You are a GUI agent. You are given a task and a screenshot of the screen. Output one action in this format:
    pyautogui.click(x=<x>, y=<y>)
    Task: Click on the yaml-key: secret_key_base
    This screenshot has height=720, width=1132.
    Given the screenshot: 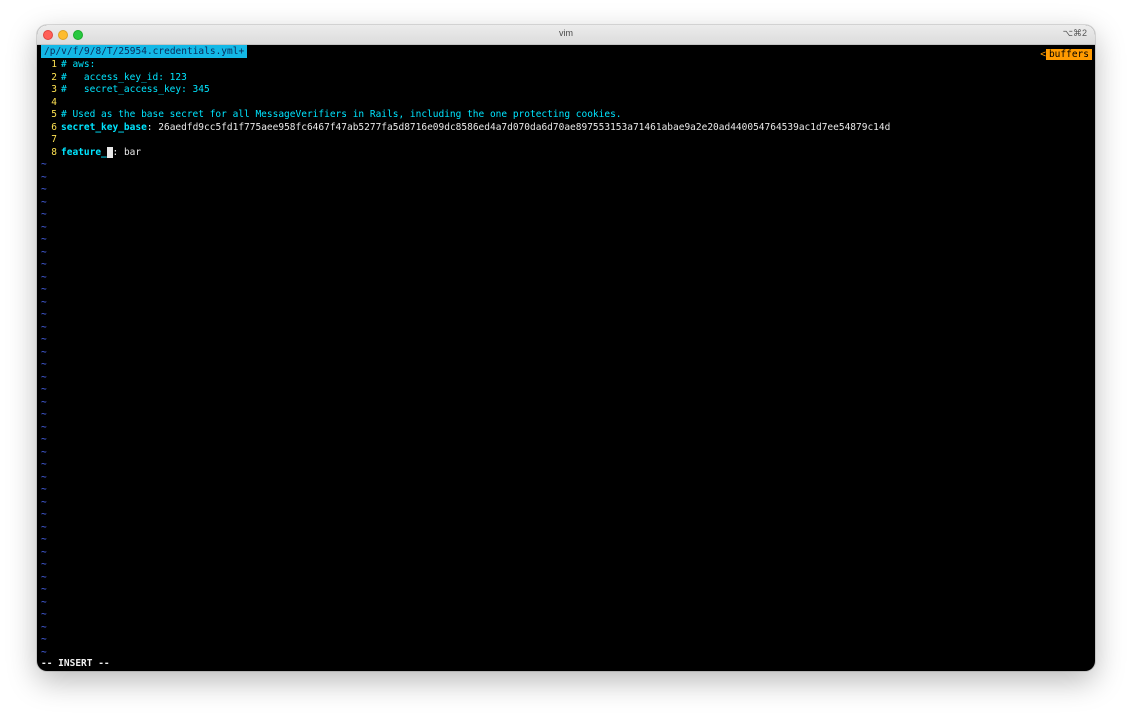 What is the action you would take?
    pyautogui.click(x=104, y=127)
    